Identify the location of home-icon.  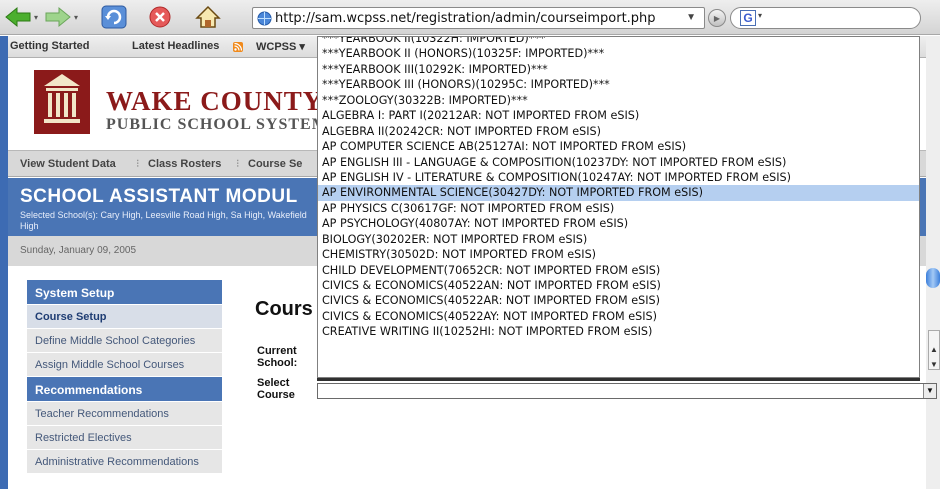
(208, 16).